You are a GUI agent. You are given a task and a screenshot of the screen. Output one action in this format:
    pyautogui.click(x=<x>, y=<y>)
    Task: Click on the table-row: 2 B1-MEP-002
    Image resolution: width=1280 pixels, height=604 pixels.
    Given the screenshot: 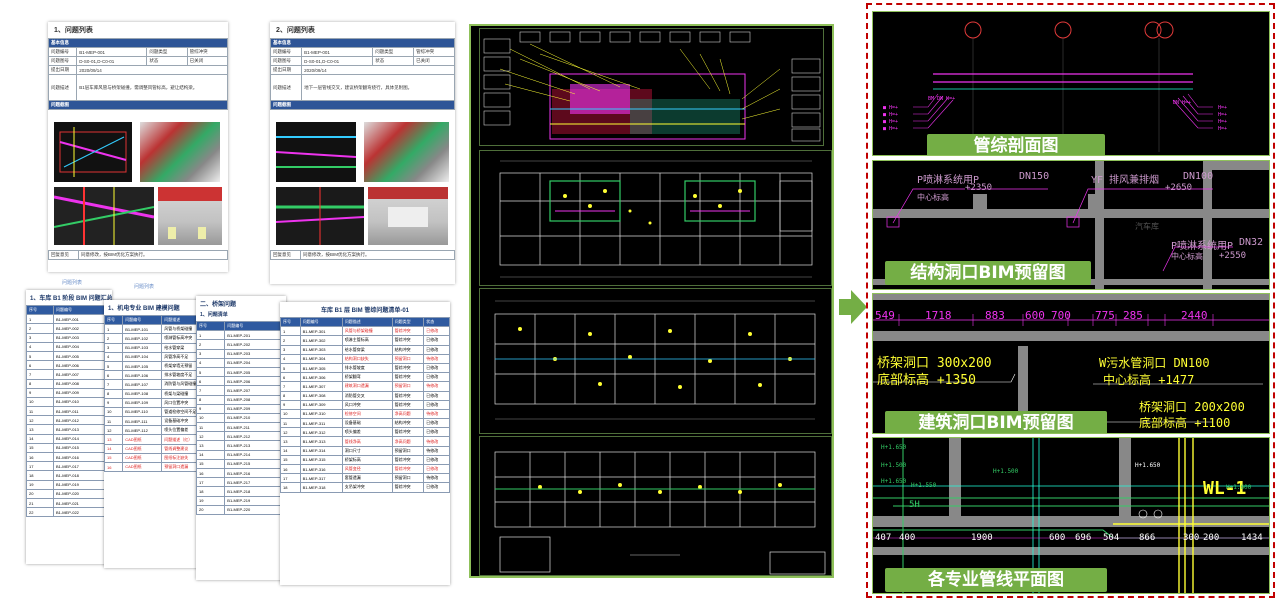 What is the action you would take?
    pyautogui.click(x=69, y=328)
    